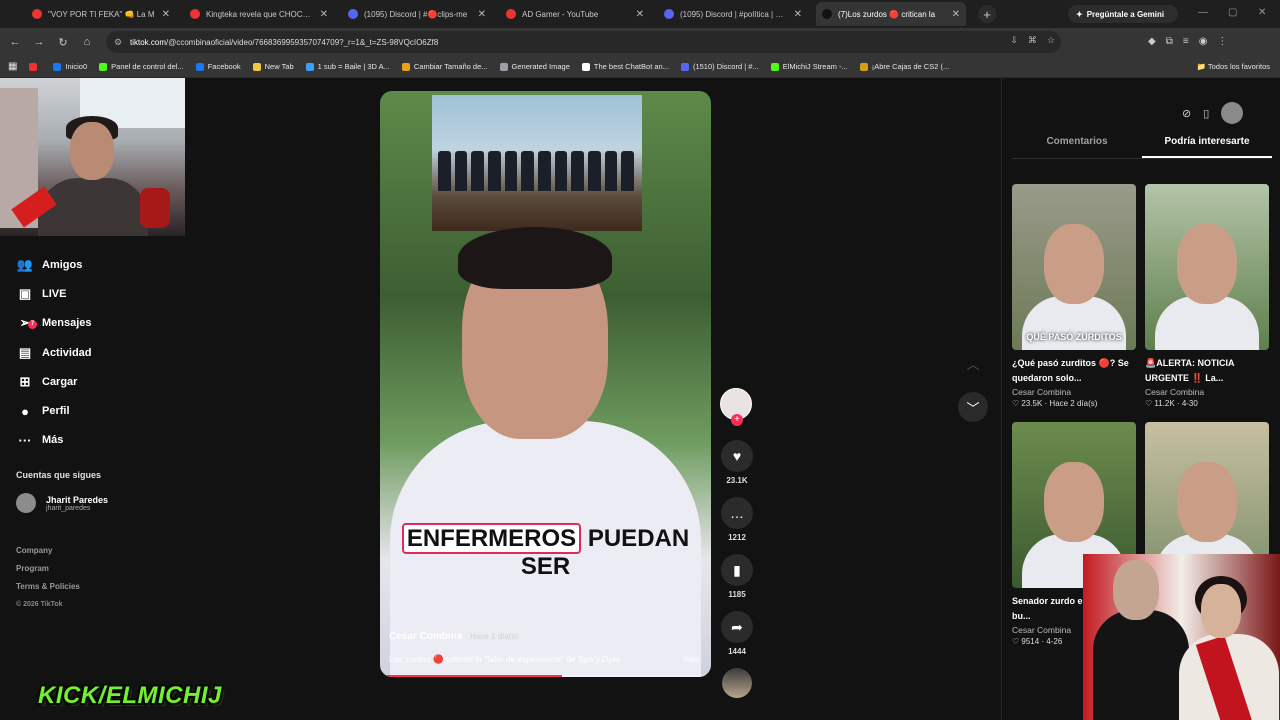 Image resolution: width=1280 pixels, height=720 pixels. Describe the element at coordinates (59, 475) in the screenshot. I see `following-title: Cuentas que sigues` at that location.